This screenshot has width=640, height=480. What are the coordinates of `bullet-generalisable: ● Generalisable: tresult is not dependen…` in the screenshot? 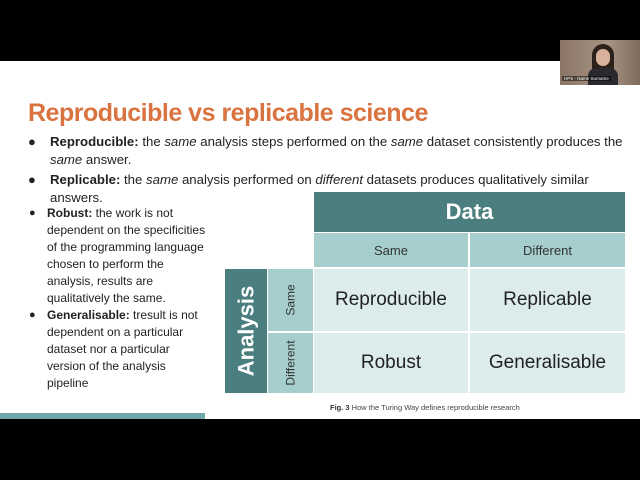 It's located at (118, 349).